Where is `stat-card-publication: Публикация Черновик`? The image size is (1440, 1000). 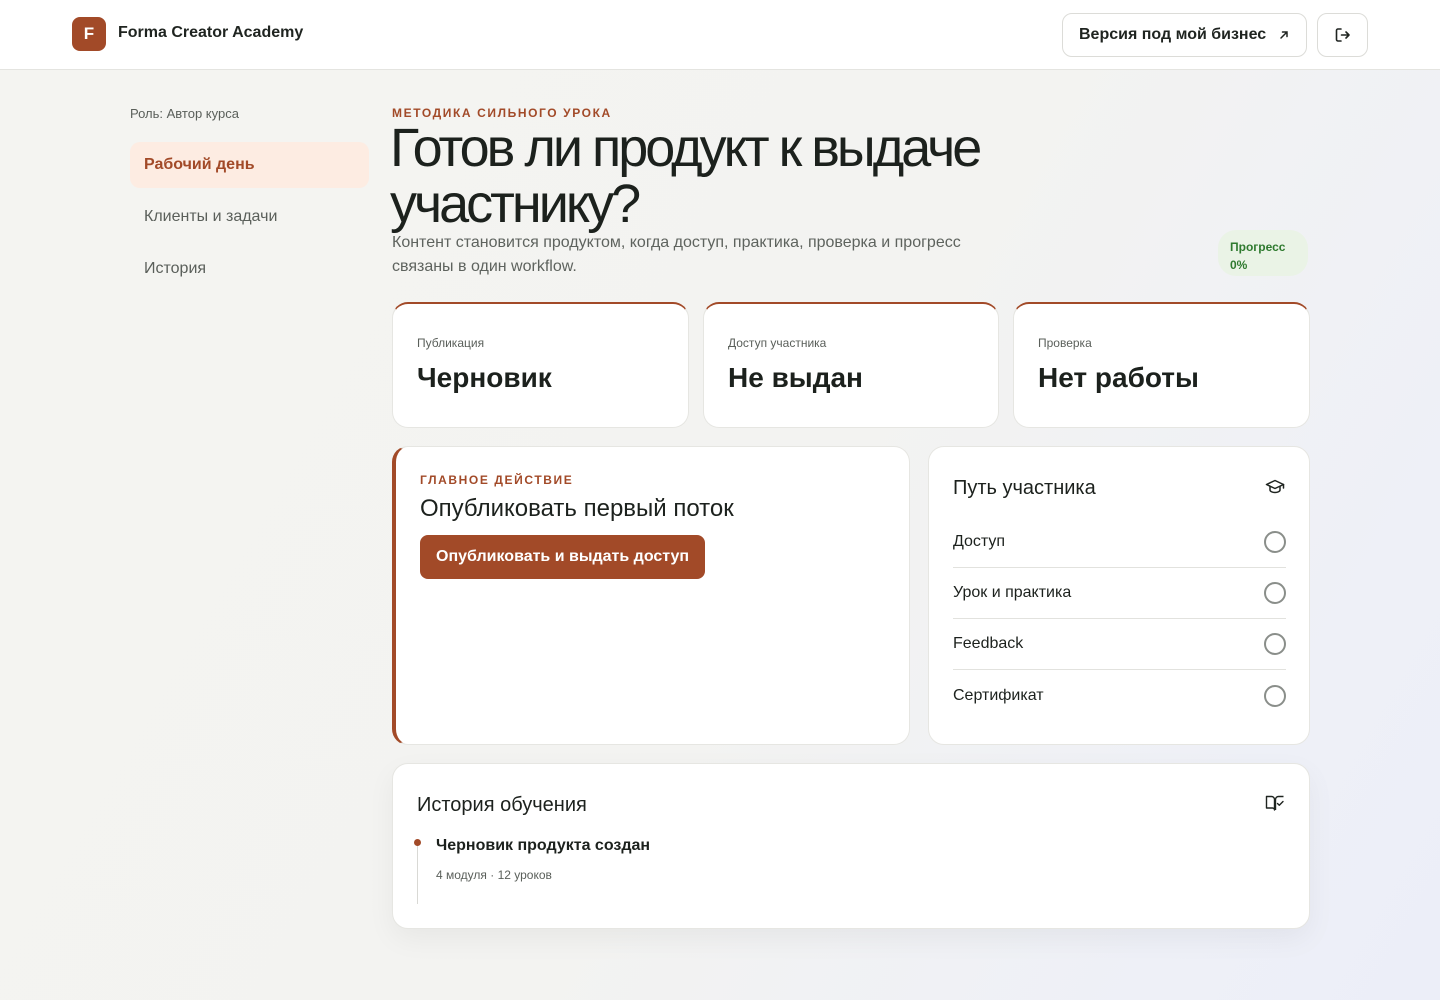
stat-card-publication: Публикация Черновик is located at coordinates (540, 365).